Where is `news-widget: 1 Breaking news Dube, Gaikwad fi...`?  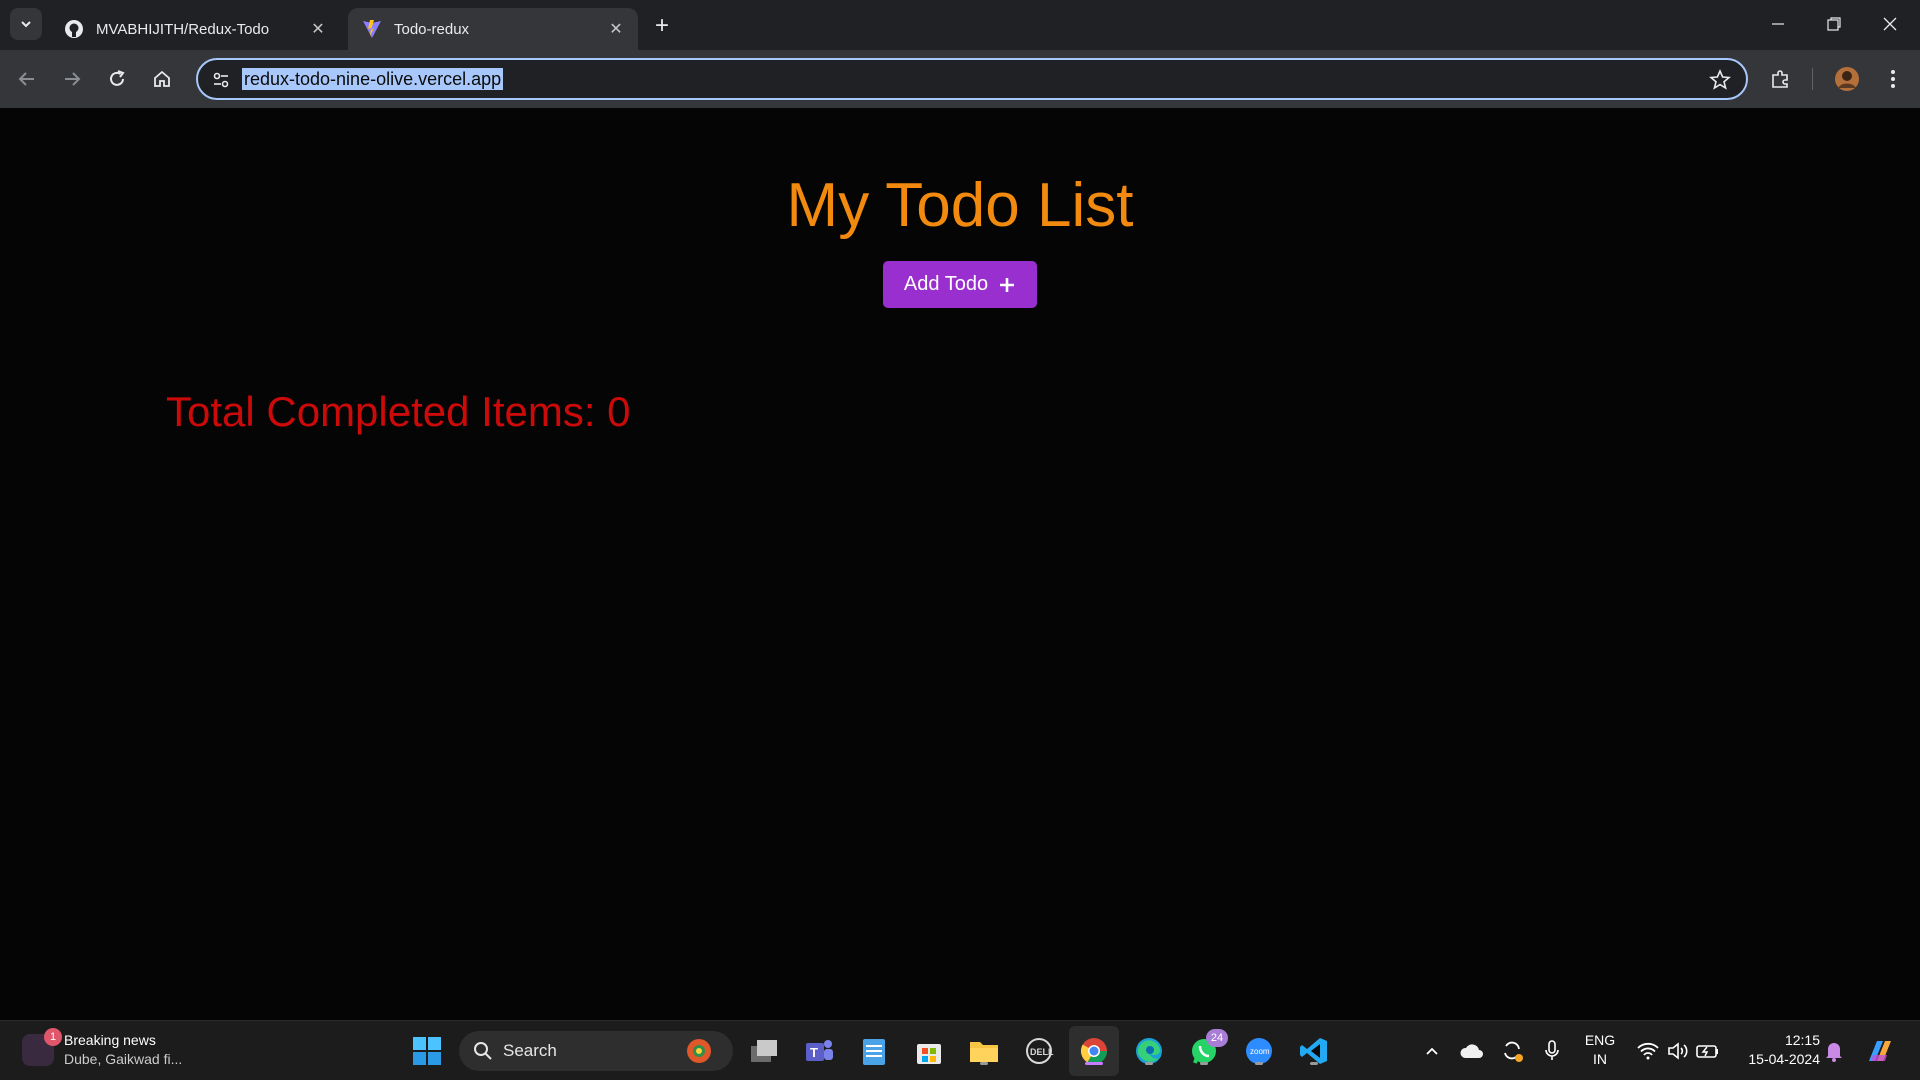
news-widget: 1 Breaking news Dube, Gaikwad fi... is located at coordinates (102, 1048).